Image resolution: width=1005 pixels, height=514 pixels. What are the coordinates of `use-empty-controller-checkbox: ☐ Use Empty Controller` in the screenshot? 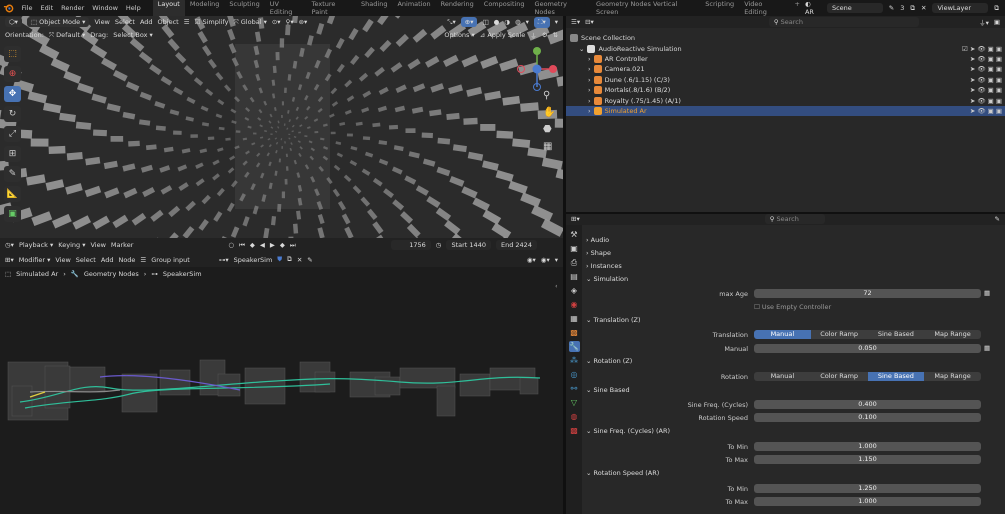 It's located at (792, 307).